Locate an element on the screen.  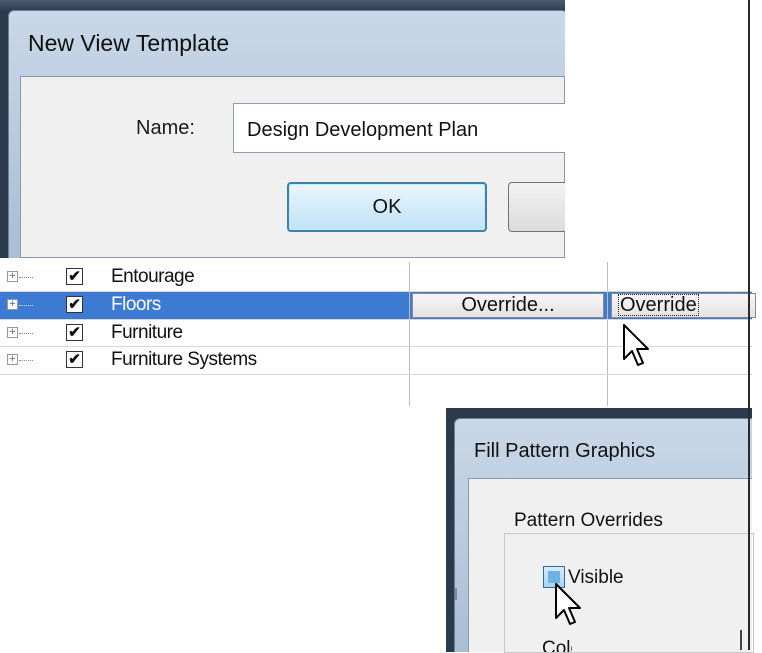
dialog-title: New View Template is located at coordinates (129, 43).